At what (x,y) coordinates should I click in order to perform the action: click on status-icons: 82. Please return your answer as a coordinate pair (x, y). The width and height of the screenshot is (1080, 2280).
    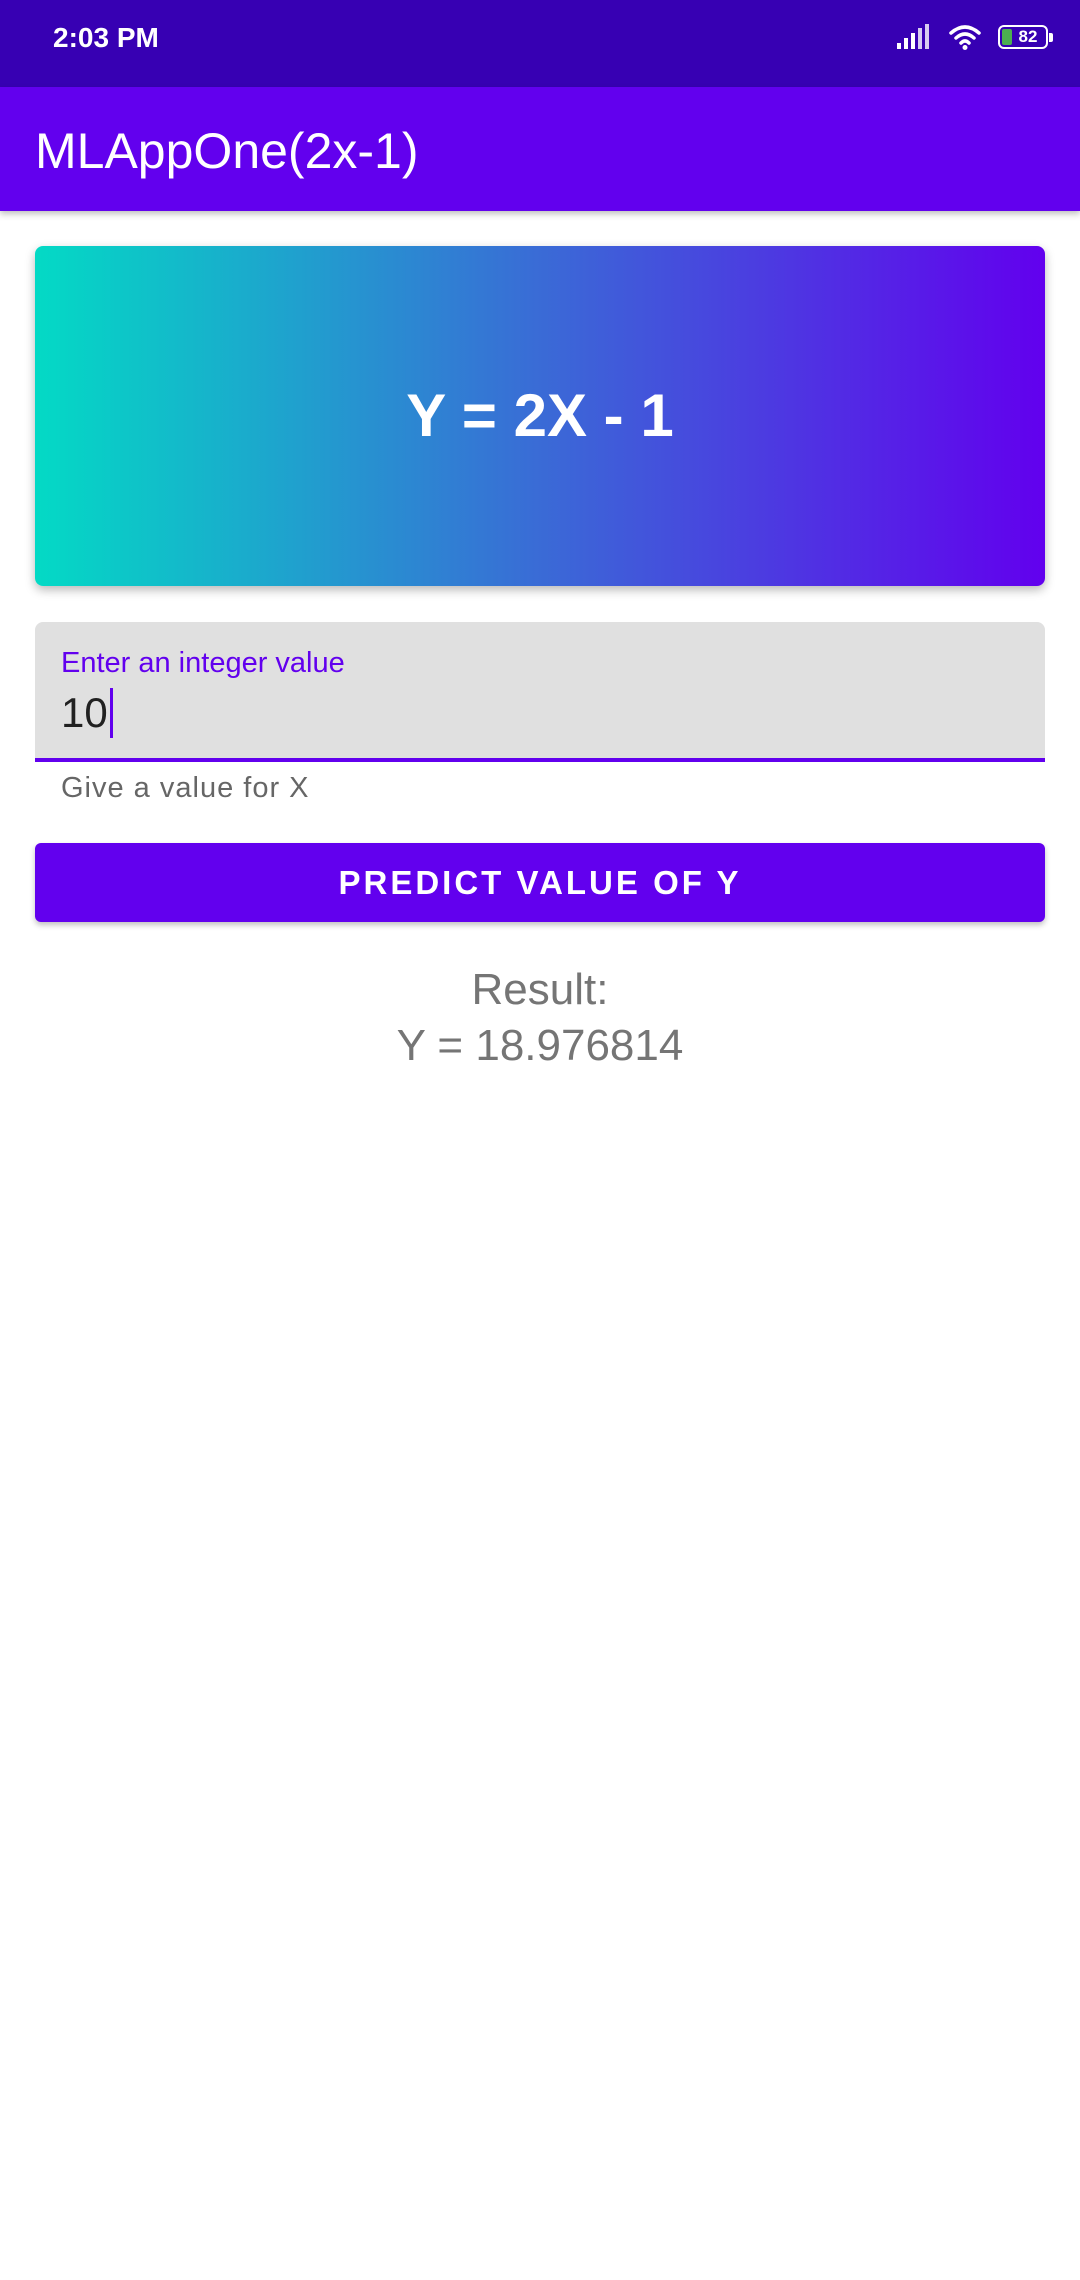
    Looking at the image, I should click on (974, 37).